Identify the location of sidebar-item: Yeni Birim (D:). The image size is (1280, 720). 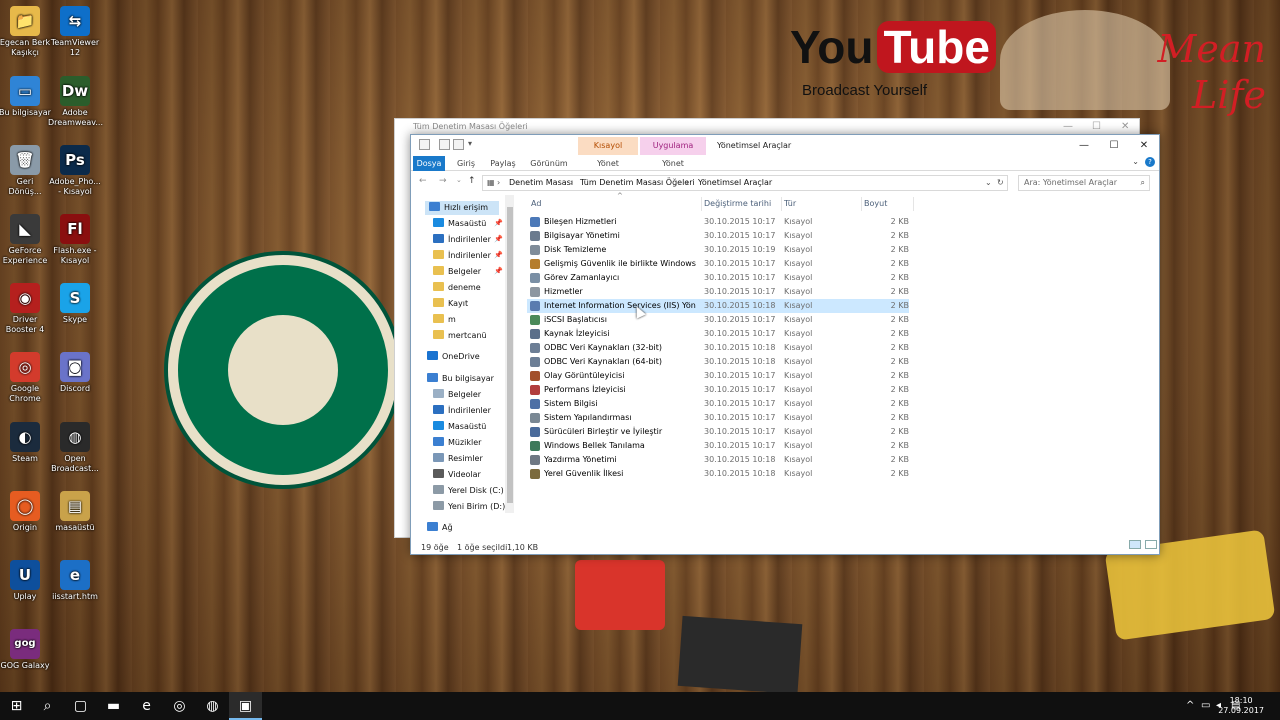
(467, 507).